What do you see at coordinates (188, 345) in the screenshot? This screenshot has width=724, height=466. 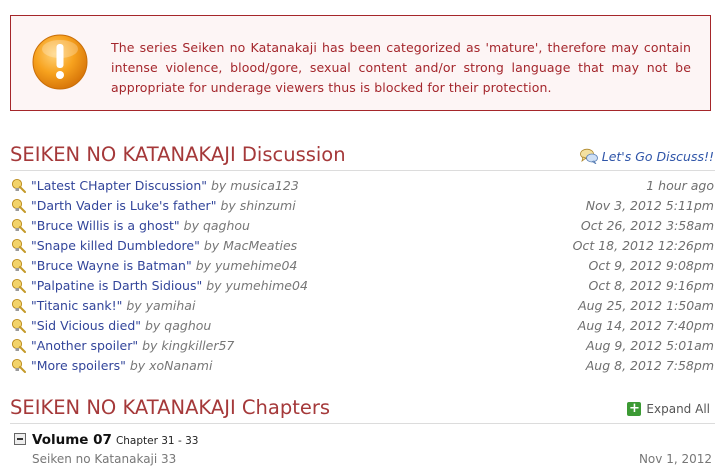 I see `discussion-author: by kingkiller57` at bounding box center [188, 345].